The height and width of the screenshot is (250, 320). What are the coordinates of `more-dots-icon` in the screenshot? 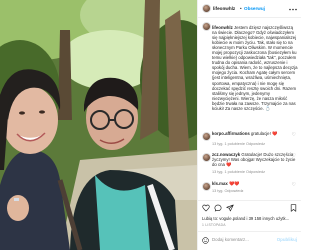 It's located at (293, 9).